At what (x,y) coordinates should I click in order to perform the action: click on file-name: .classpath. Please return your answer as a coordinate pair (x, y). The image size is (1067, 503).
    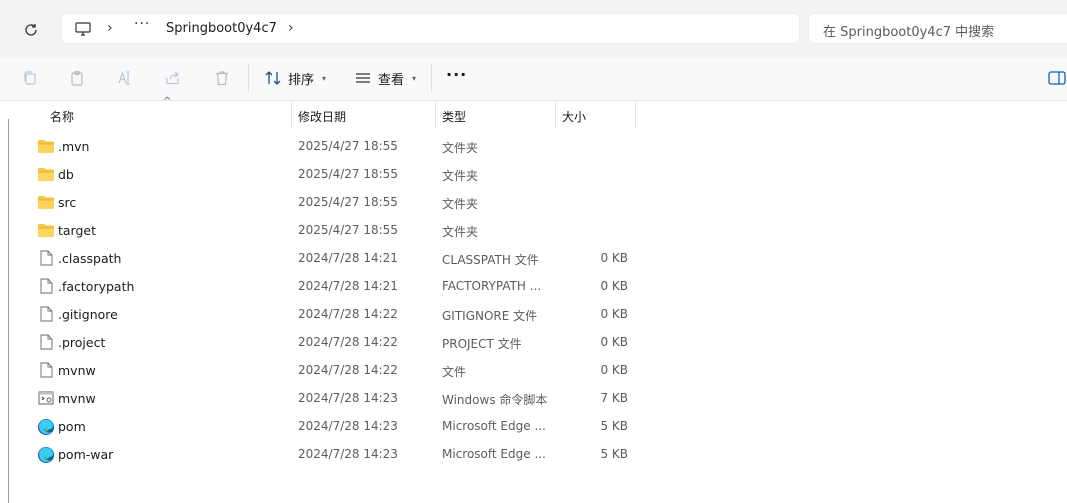
    Looking at the image, I should click on (90, 258).